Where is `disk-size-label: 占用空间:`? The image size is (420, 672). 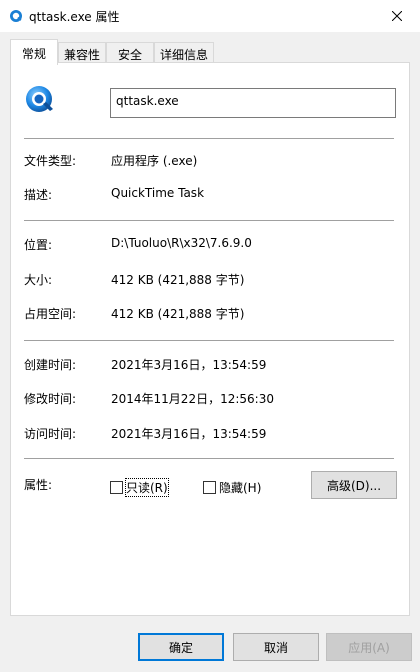
disk-size-label: 占用空间: is located at coordinates (50, 314).